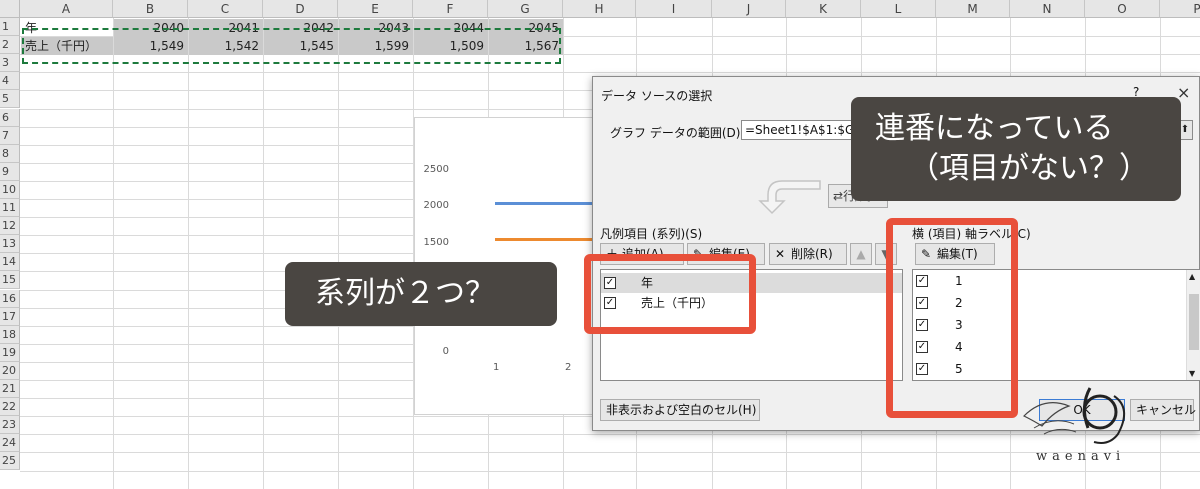 The height and width of the screenshot is (489, 1200). What do you see at coordinates (1029, 168) in the screenshot?
I see `sequential-line2: （項目がない？）` at bounding box center [1029, 168].